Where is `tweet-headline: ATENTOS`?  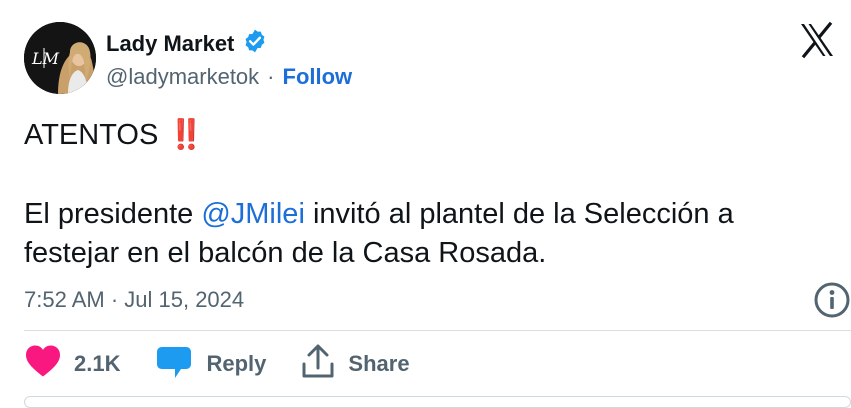 tweet-headline: ATENTOS is located at coordinates (91, 135).